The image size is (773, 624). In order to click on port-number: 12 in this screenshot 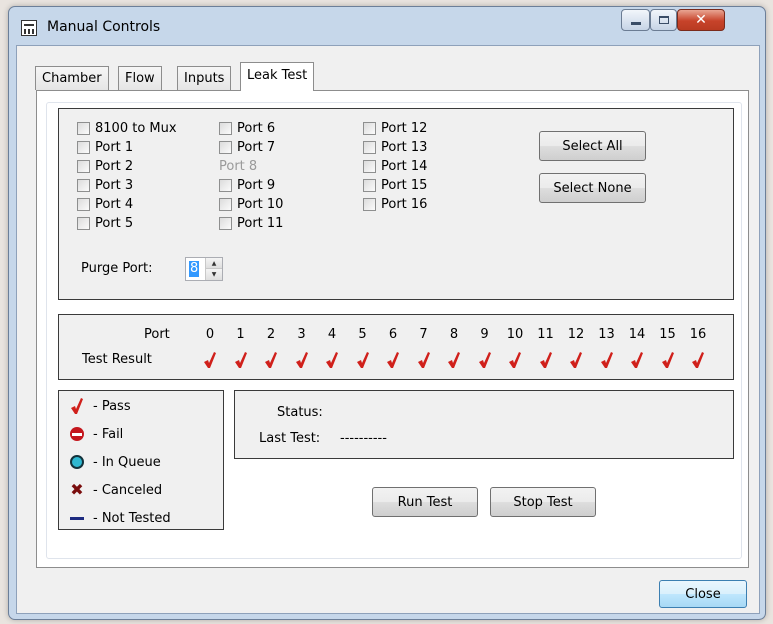, I will do `click(576, 334)`.